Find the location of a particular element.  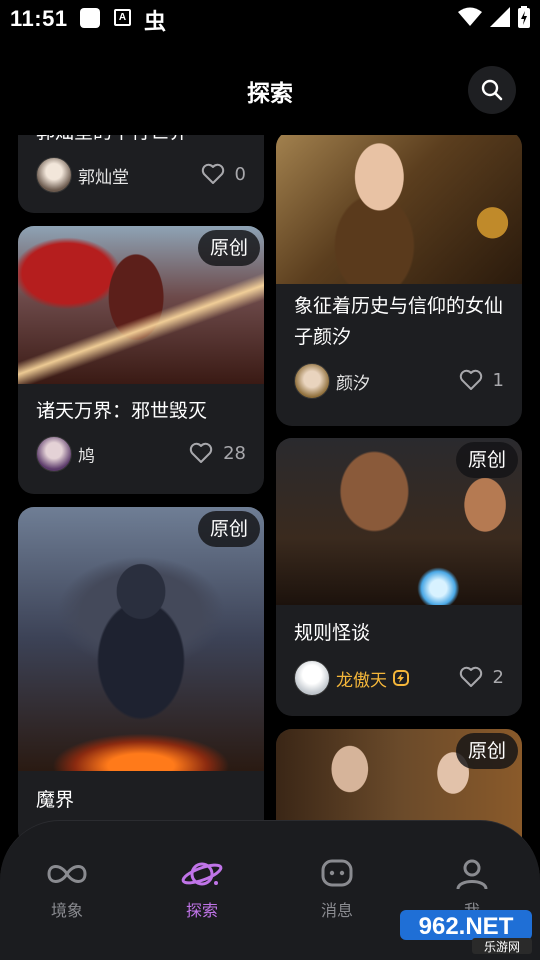

story-card: 原创 规则怪谈 龙傲天 2 is located at coordinates (399, 577).